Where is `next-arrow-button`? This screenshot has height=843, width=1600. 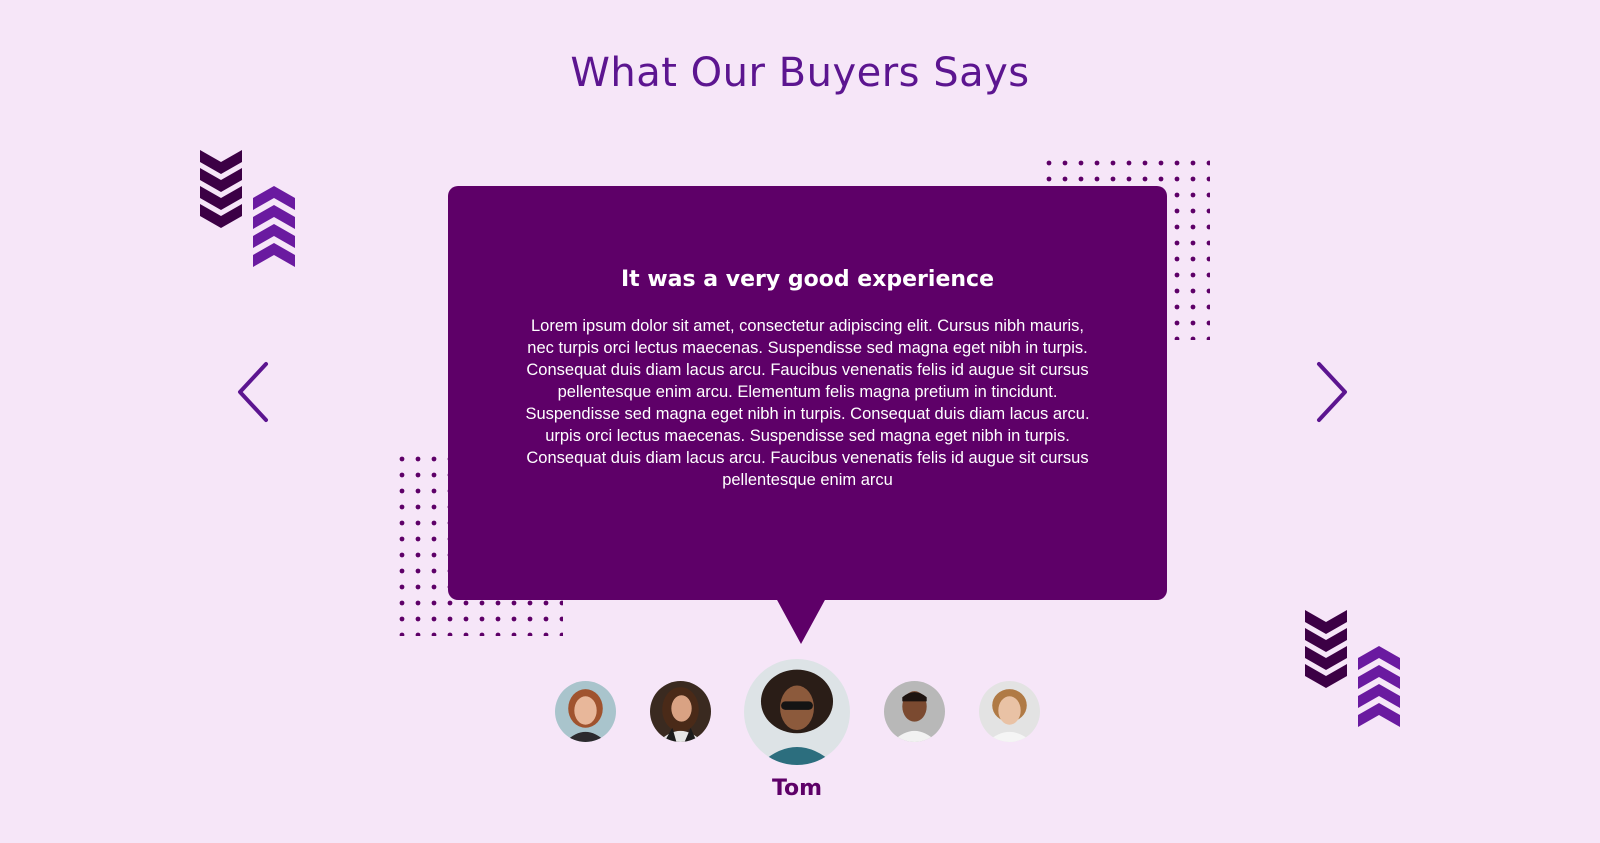
next-arrow-button is located at coordinates (1333, 392).